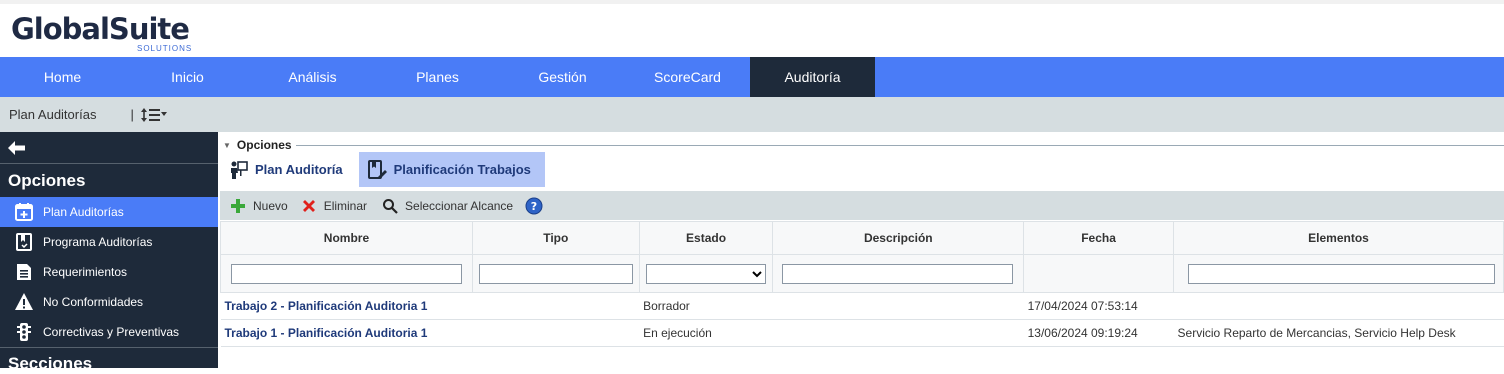  I want to click on sidebar-item-label: Correctivas y Preventivas, so click(111, 332).